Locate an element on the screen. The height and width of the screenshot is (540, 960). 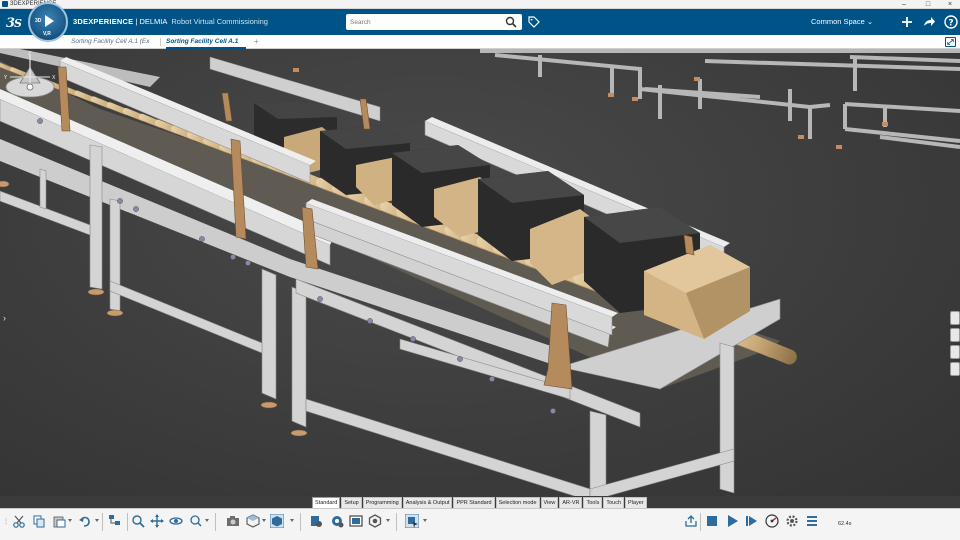
robot-compass-icon: Z Y X is located at coordinates (29, 75).